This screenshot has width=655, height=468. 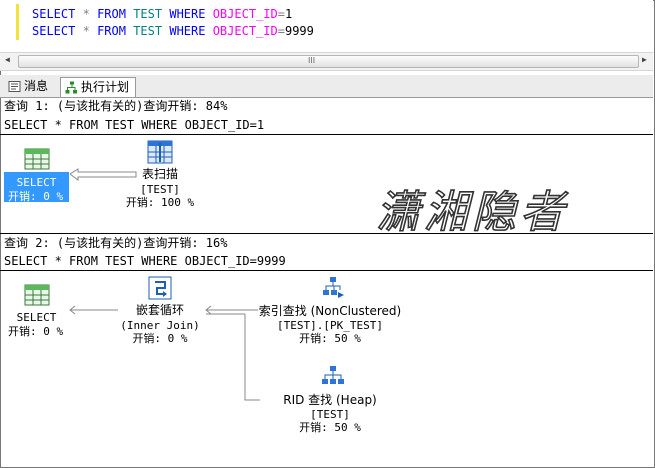 I want to click on code-line-2: SELECT * FROM TEST WHERE OBJECT_ID=9999, so click(x=173, y=31).